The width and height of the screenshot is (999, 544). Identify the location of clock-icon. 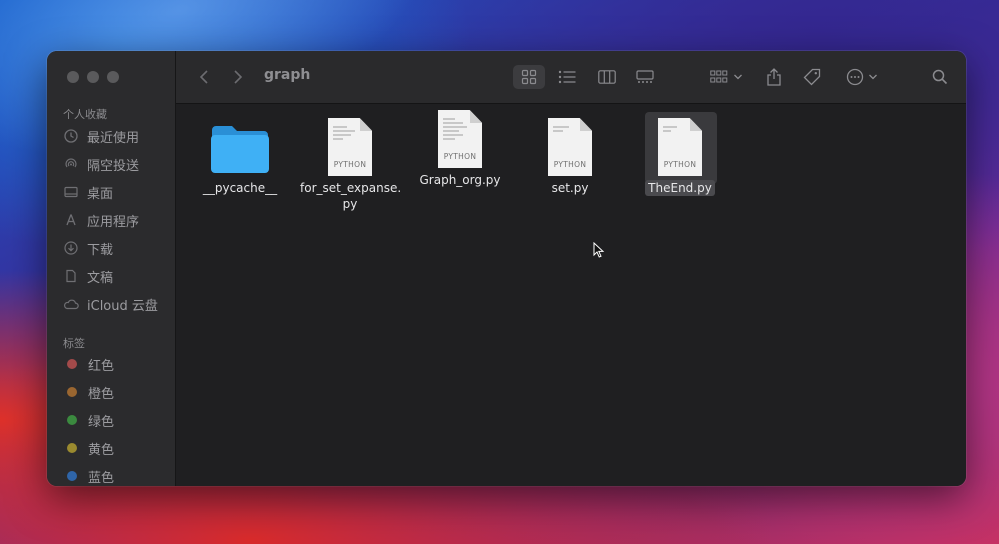
(71, 136).